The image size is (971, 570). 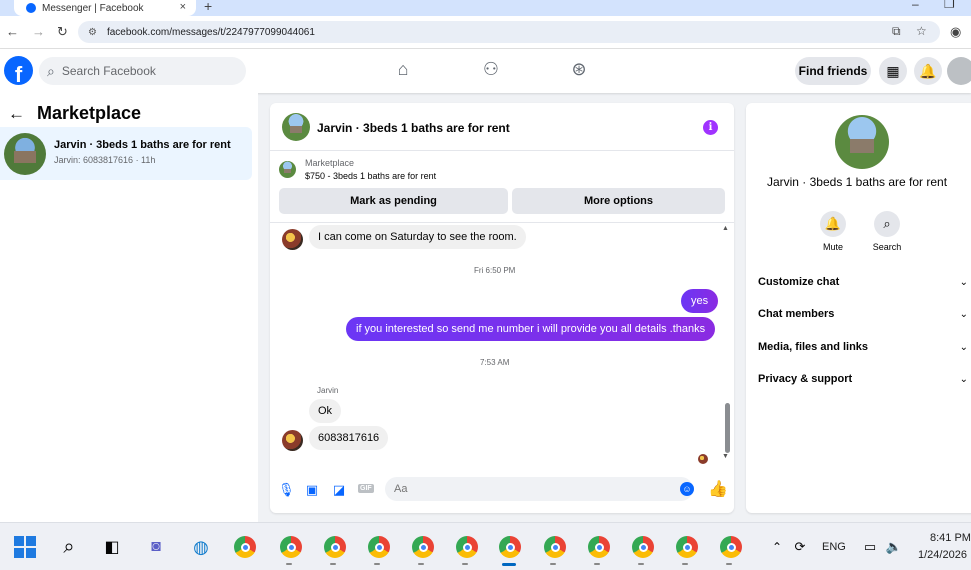 I want to click on mark-as-pending-button: Mark as pending, so click(x=393, y=201).